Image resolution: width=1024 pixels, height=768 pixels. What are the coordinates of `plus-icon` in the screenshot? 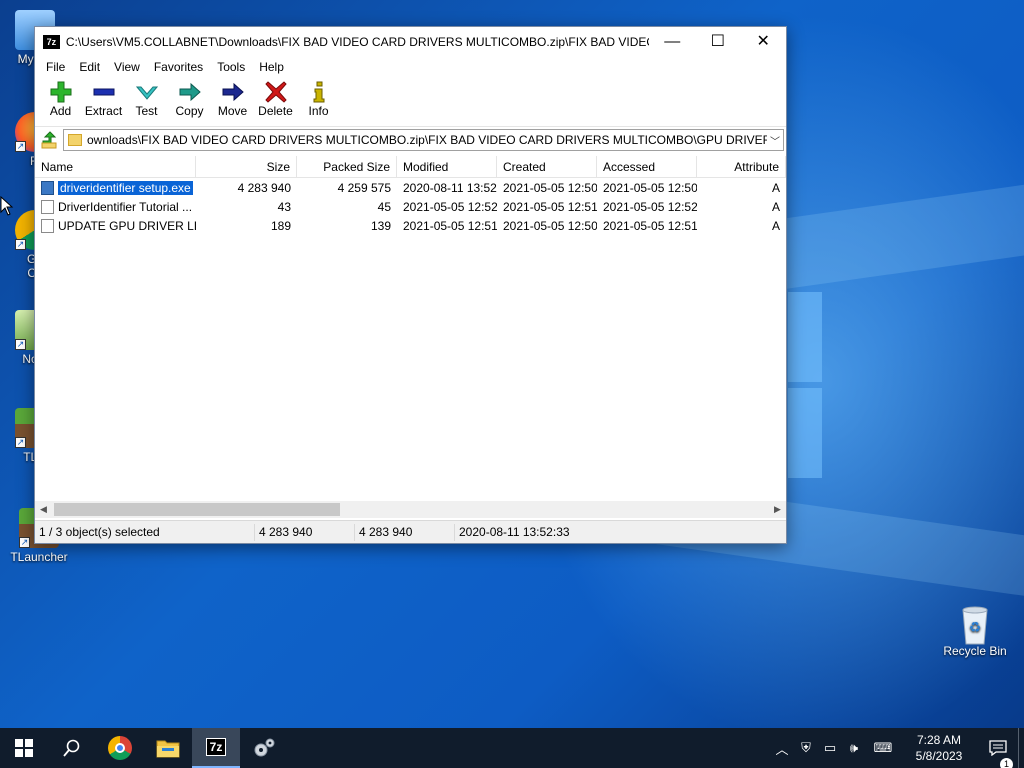 It's located at (60, 92).